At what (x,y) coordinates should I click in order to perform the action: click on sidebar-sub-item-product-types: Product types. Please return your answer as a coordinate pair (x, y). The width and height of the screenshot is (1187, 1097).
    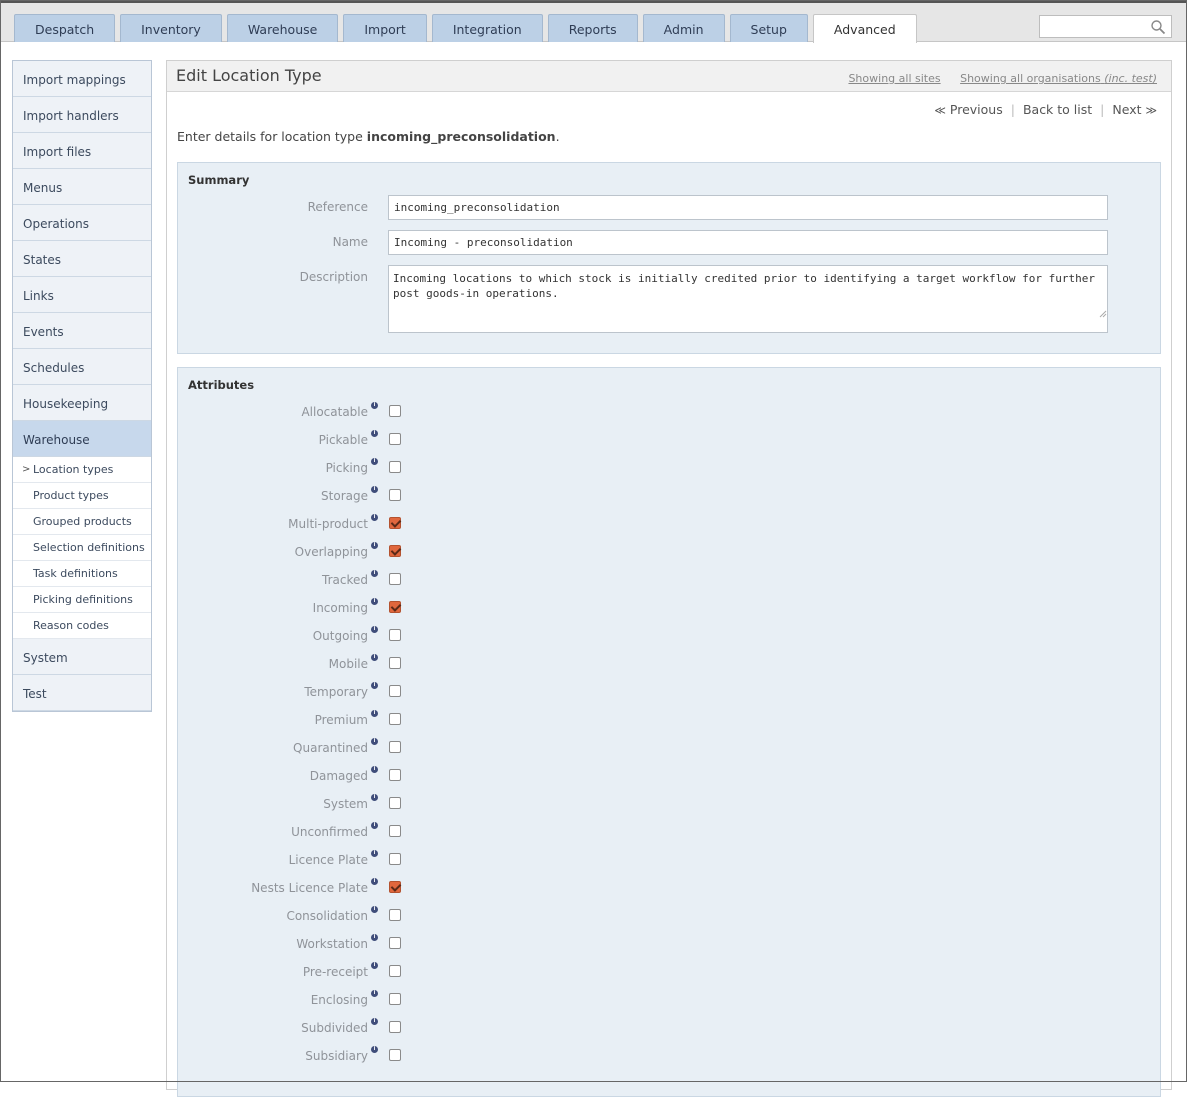
    Looking at the image, I should click on (82, 496).